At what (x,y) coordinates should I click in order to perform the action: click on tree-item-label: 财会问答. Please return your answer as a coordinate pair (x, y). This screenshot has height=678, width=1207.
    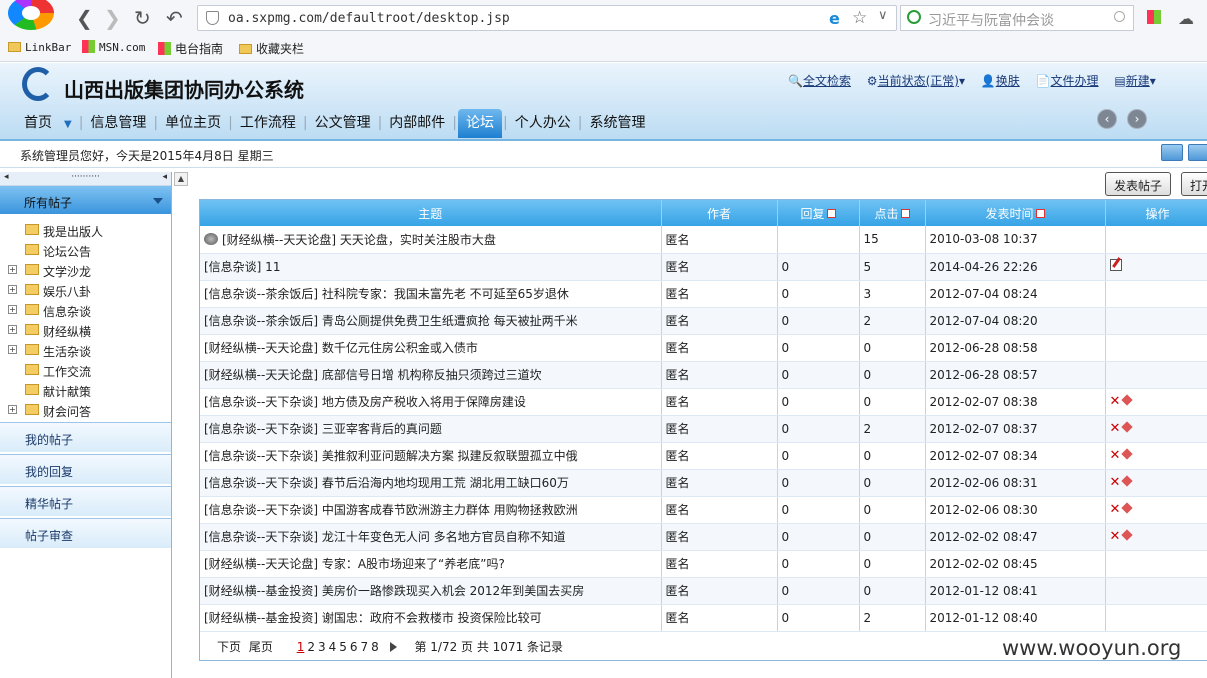
    Looking at the image, I should click on (67, 411).